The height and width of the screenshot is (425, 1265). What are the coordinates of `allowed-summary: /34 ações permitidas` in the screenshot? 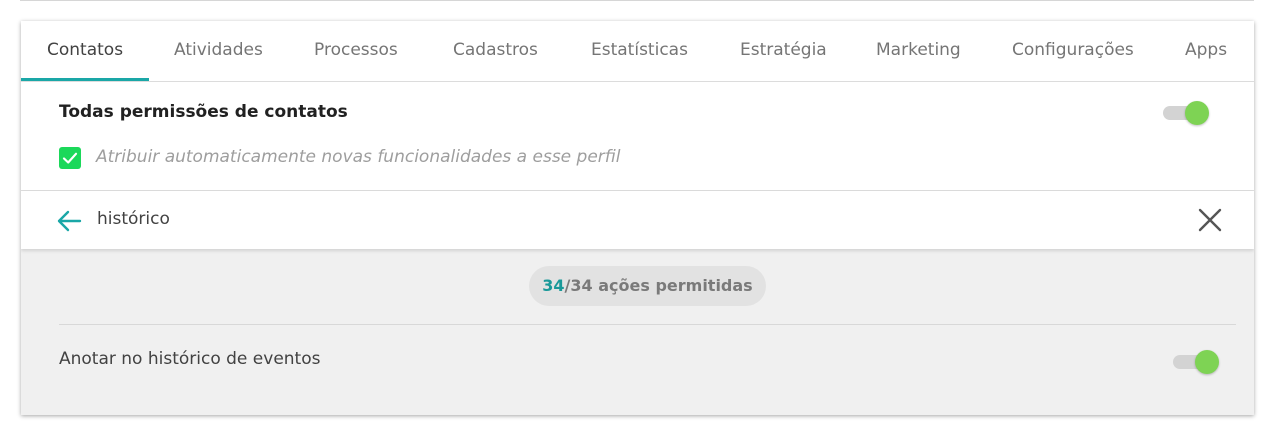 It's located at (658, 285).